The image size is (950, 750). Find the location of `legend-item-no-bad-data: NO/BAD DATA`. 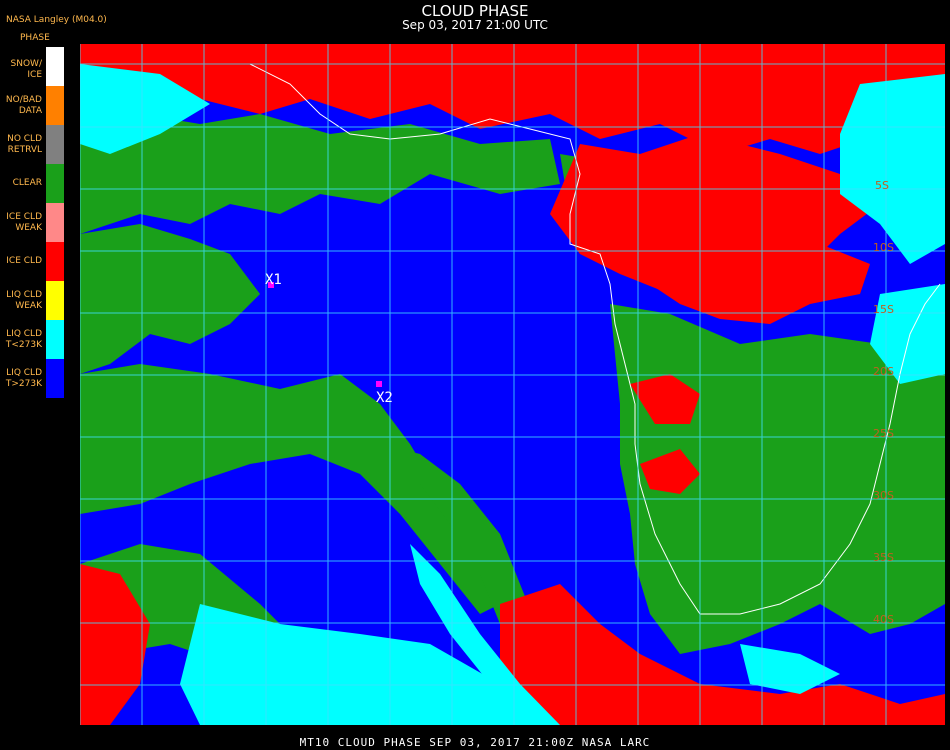

legend-item-no-bad-data: NO/BAD DATA is located at coordinates (33, 105).